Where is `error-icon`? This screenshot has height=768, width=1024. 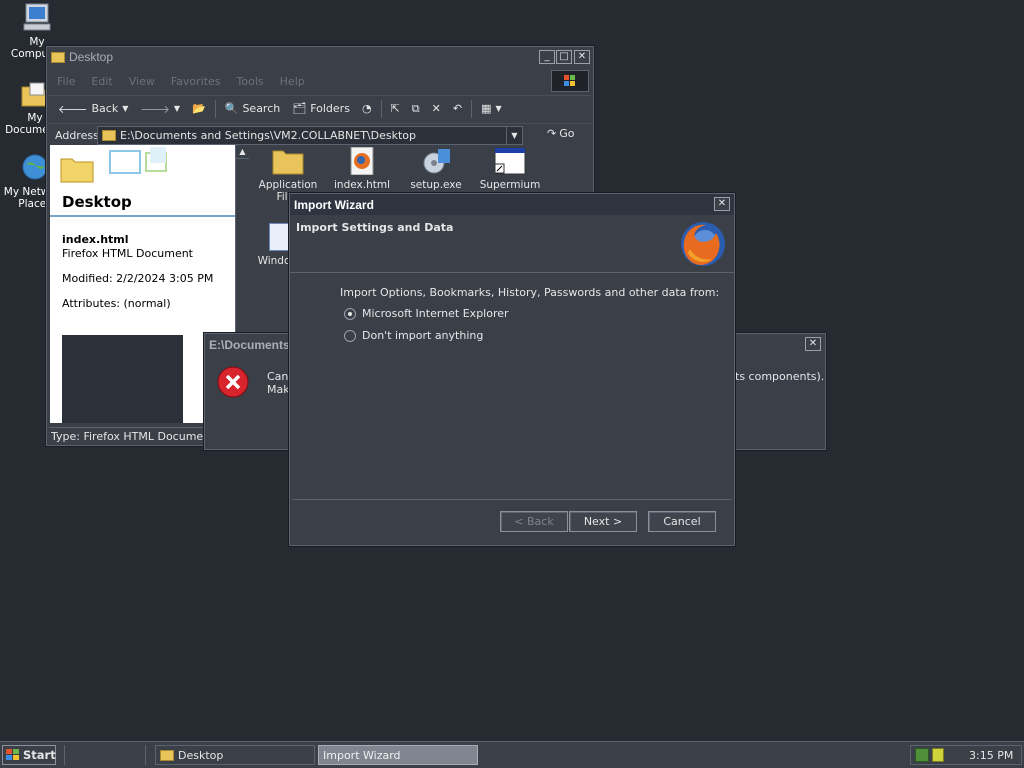 error-icon is located at coordinates (233, 382).